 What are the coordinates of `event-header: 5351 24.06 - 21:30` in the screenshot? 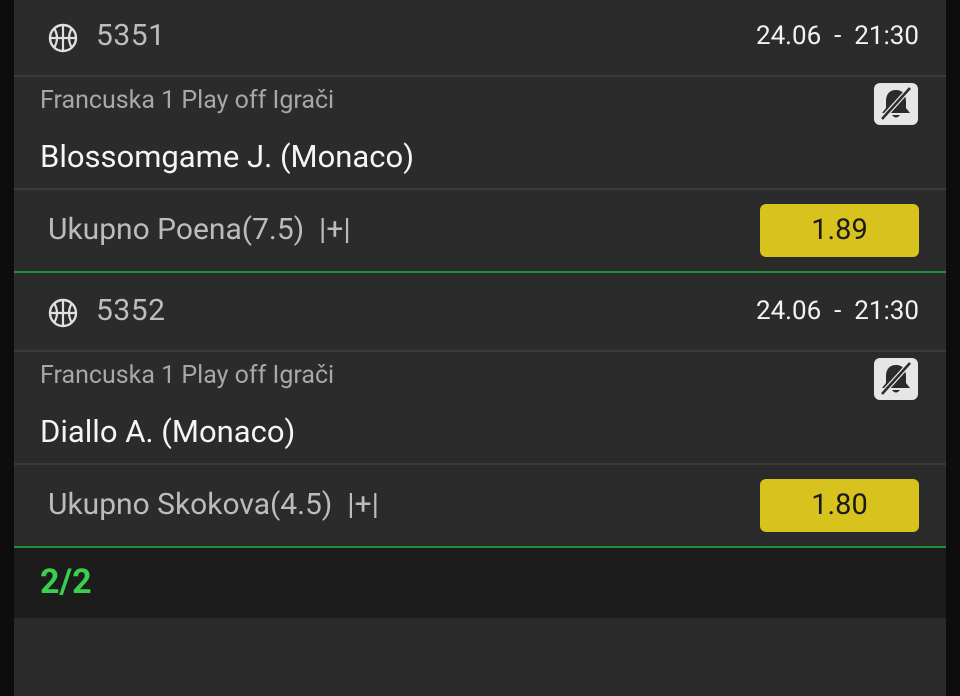 It's located at (480, 38).